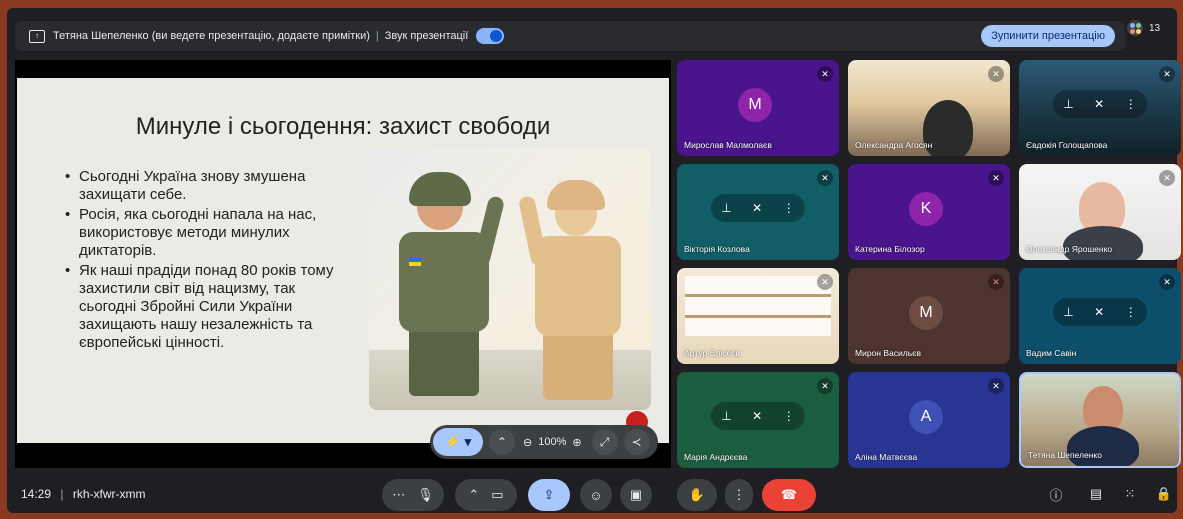 This screenshot has height=519, width=1183. What do you see at coordinates (425, 495) in the screenshot?
I see `microphone-icon: 🎙` at bounding box center [425, 495].